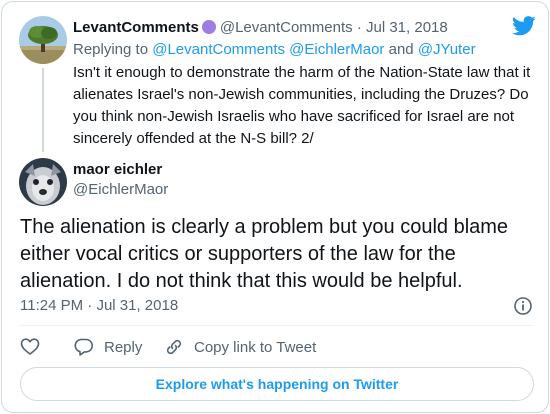 This screenshot has width=550, height=414. I want to click on reply-mention: @JYuter, so click(447, 49).